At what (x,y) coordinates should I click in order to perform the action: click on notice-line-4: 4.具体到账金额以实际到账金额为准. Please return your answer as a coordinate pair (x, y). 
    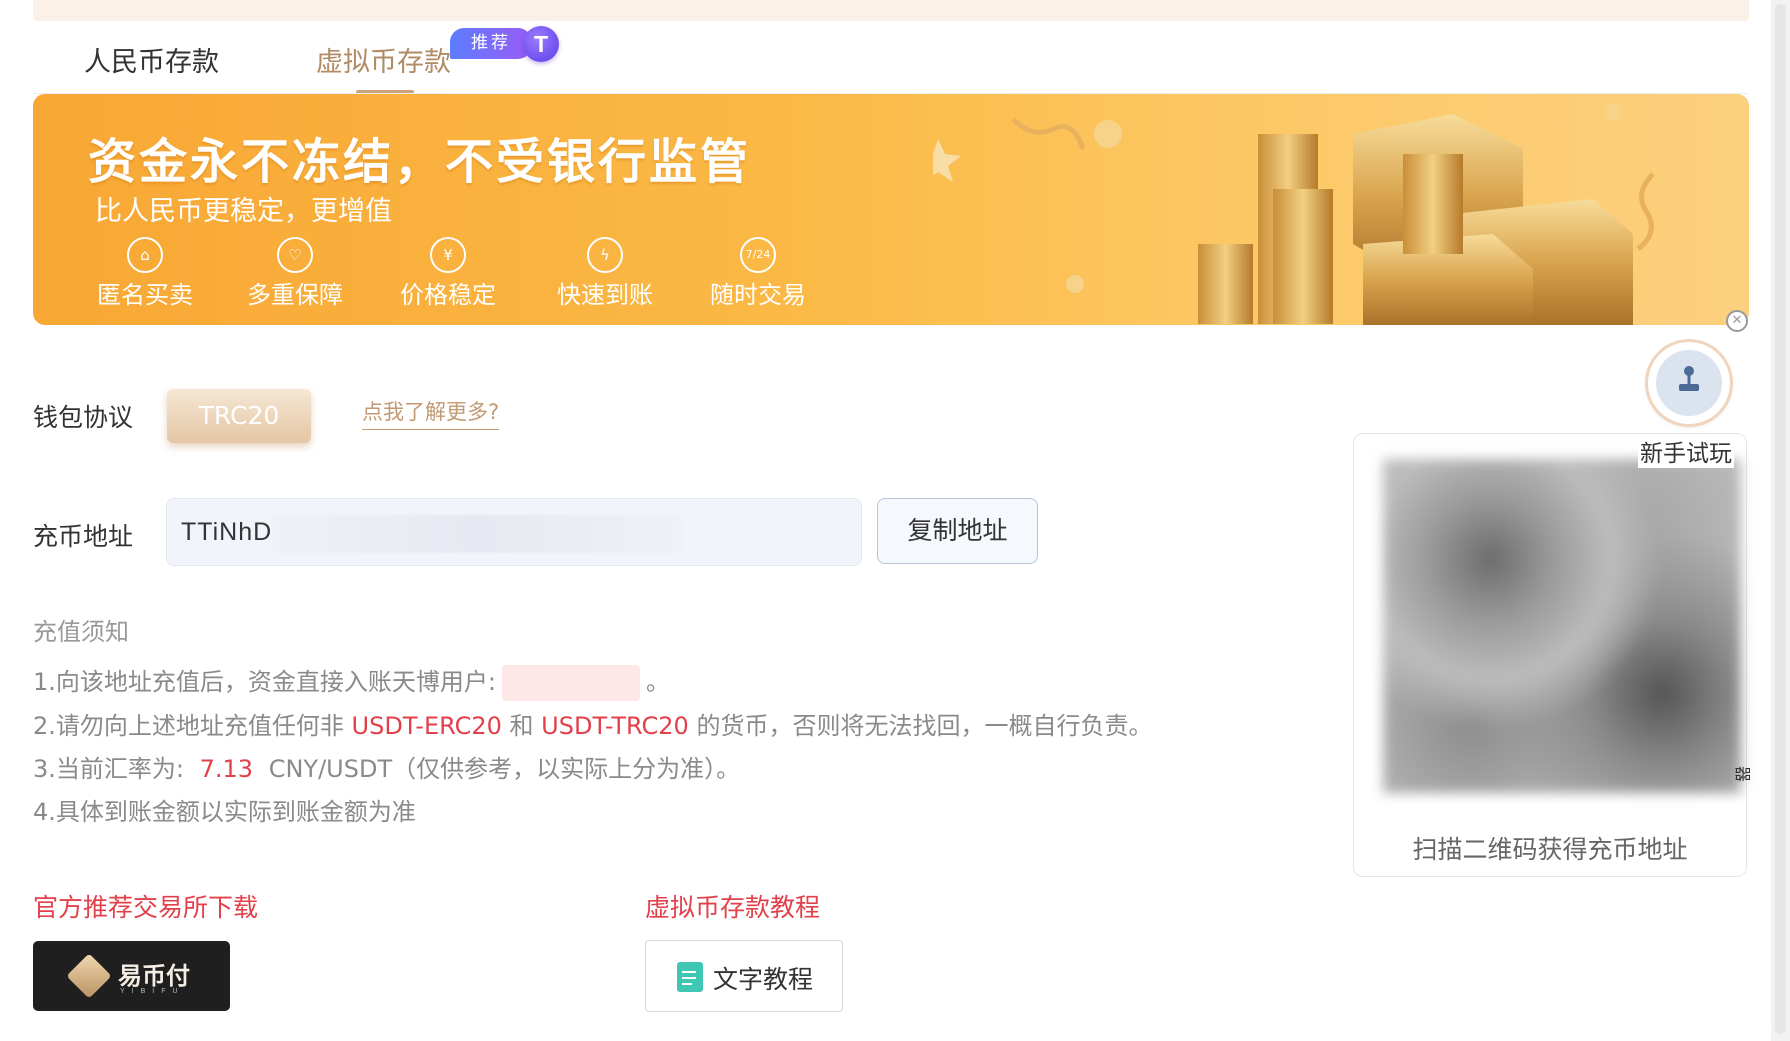
    Looking at the image, I should click on (224, 812).